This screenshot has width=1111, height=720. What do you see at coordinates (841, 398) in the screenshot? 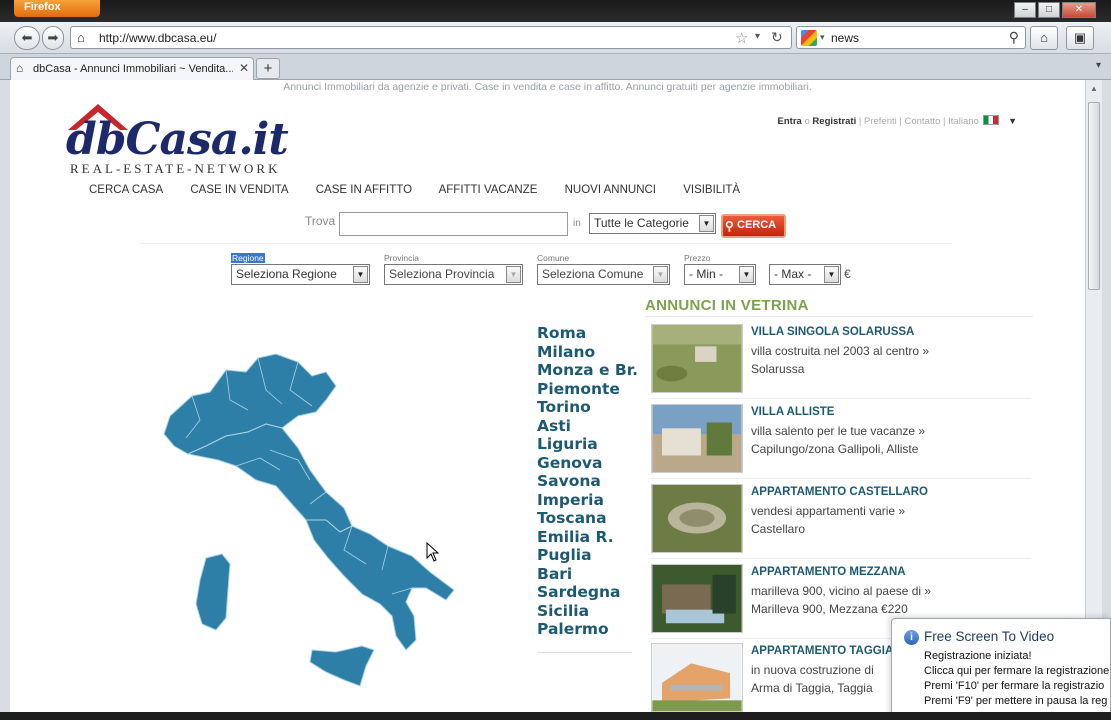
I see `divider` at bounding box center [841, 398].